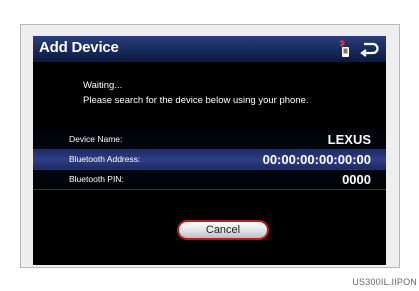  I want to click on bluetooth-address-row: Bluetooth Address: 00:00:00:00:00:00, so click(209, 160).